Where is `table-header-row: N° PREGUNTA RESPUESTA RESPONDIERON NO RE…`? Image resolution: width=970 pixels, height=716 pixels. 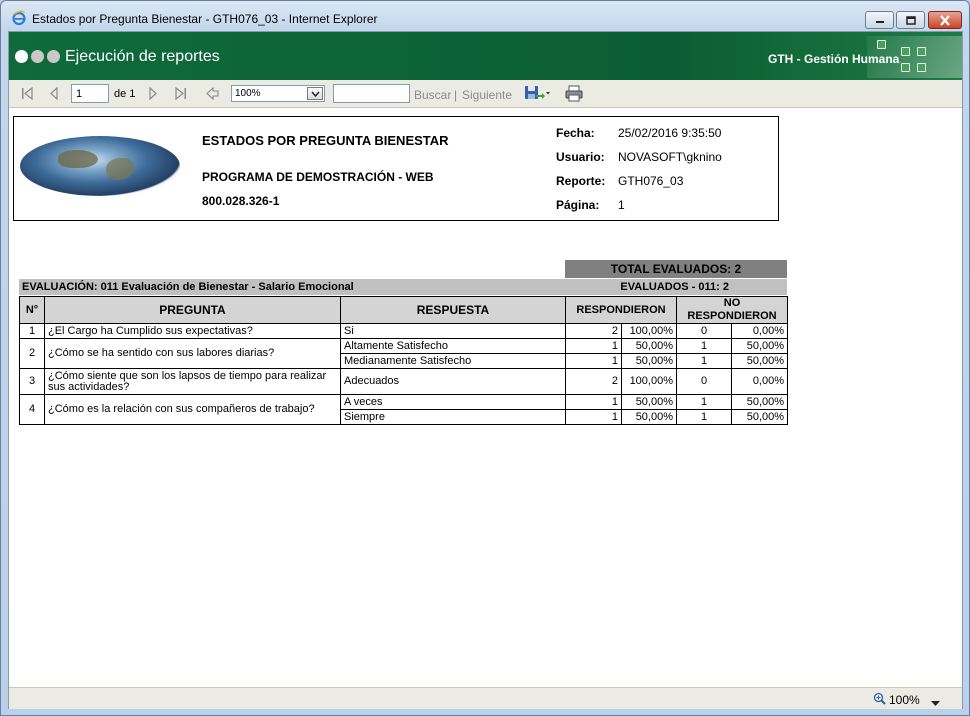 table-header-row: N° PREGUNTA RESPUESTA RESPONDIERON NO RE… is located at coordinates (404, 310).